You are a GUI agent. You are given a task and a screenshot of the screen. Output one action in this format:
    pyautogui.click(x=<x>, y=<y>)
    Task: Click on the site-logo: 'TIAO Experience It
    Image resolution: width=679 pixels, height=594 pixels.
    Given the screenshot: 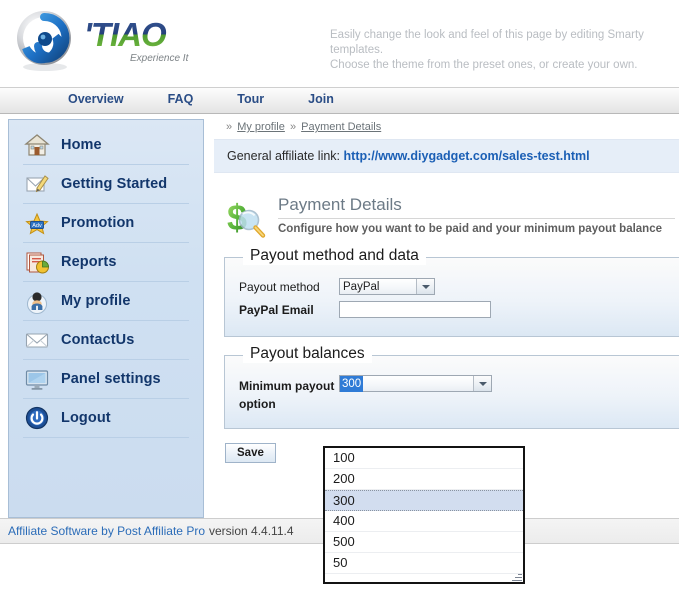 What is the action you would take?
    pyautogui.click(x=106, y=41)
    